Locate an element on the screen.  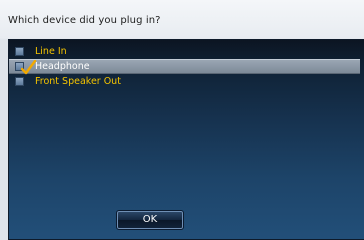
dialog-question: Which device did you plug in? is located at coordinates (84, 20).